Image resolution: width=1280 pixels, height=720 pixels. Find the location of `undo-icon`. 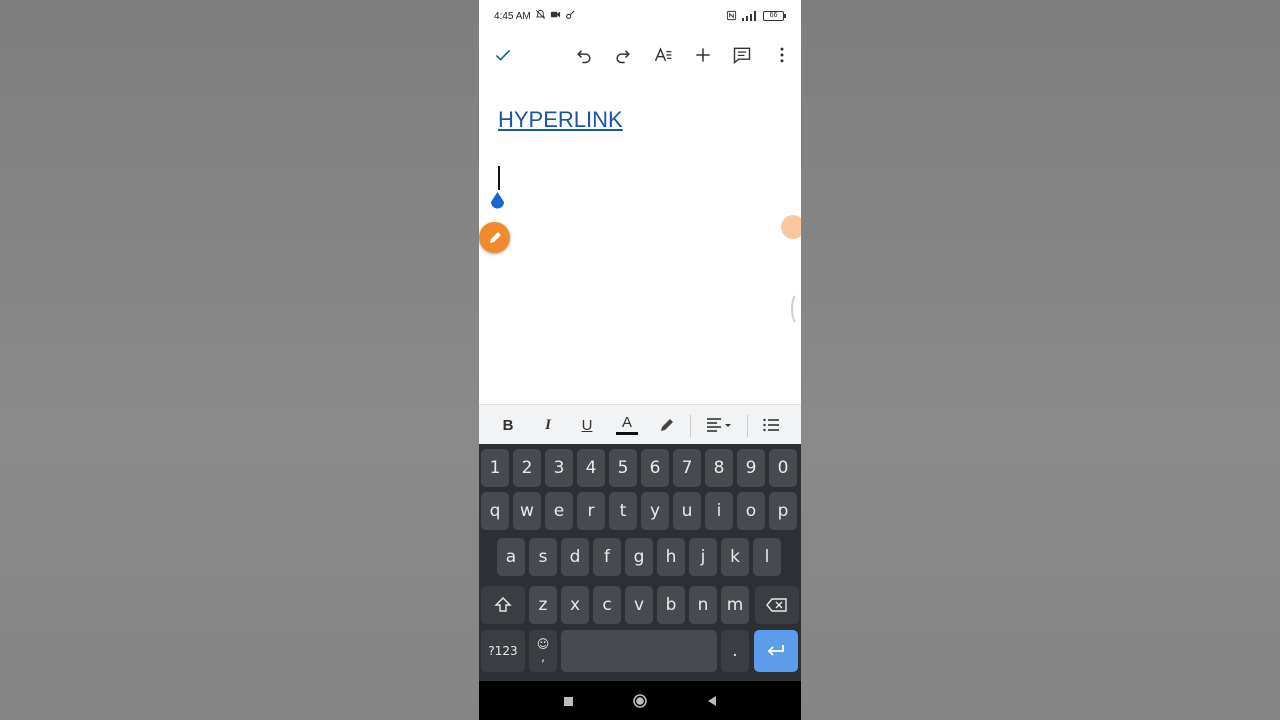

undo-icon is located at coordinates (584, 57).